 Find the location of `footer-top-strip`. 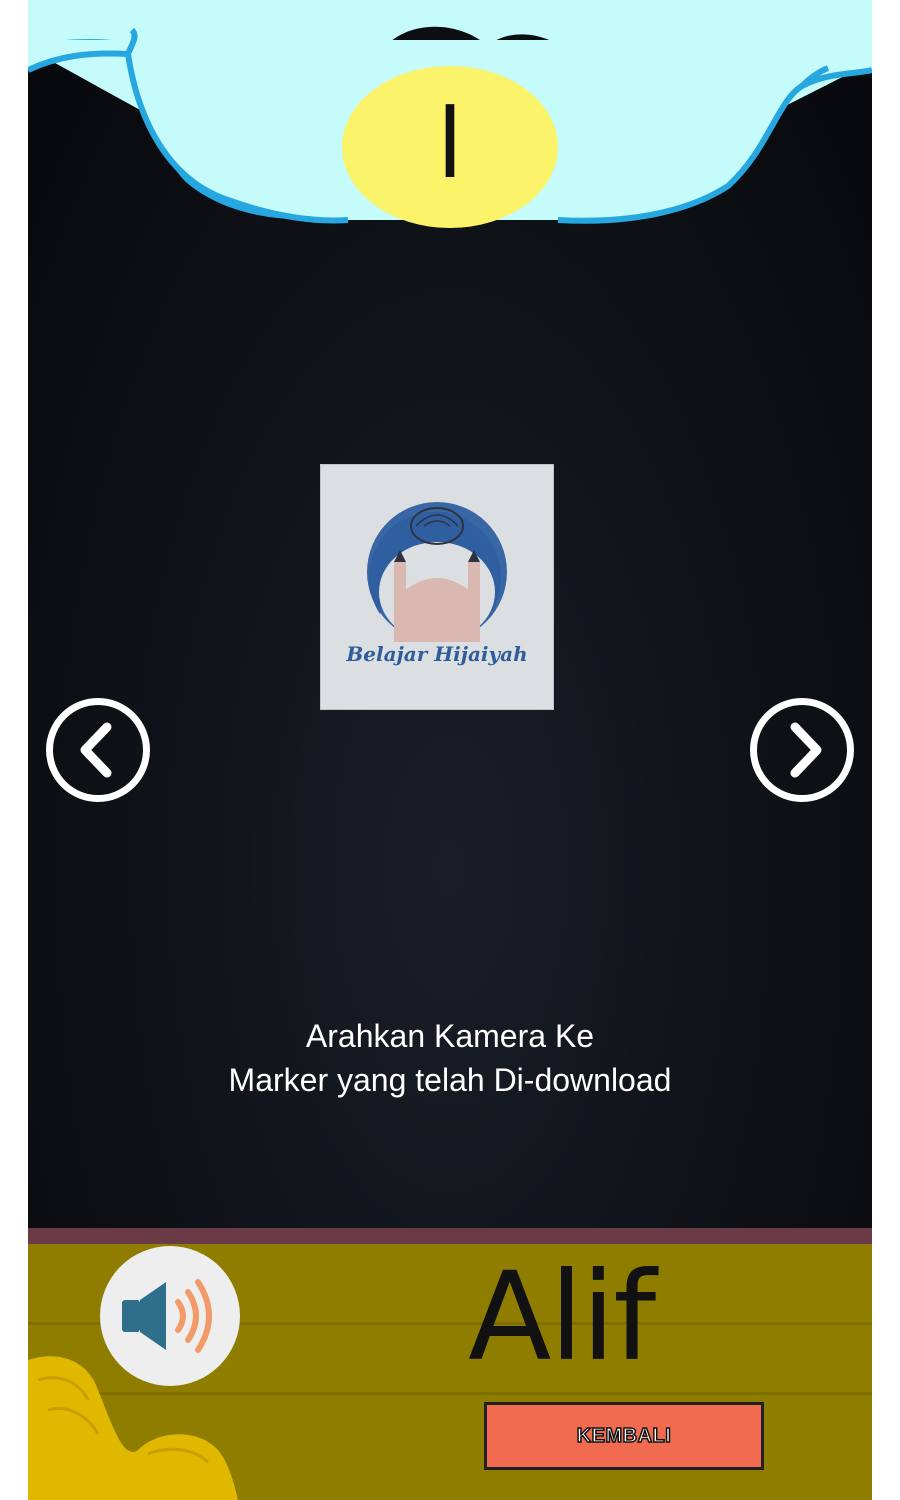

footer-top-strip is located at coordinates (450, 1236).